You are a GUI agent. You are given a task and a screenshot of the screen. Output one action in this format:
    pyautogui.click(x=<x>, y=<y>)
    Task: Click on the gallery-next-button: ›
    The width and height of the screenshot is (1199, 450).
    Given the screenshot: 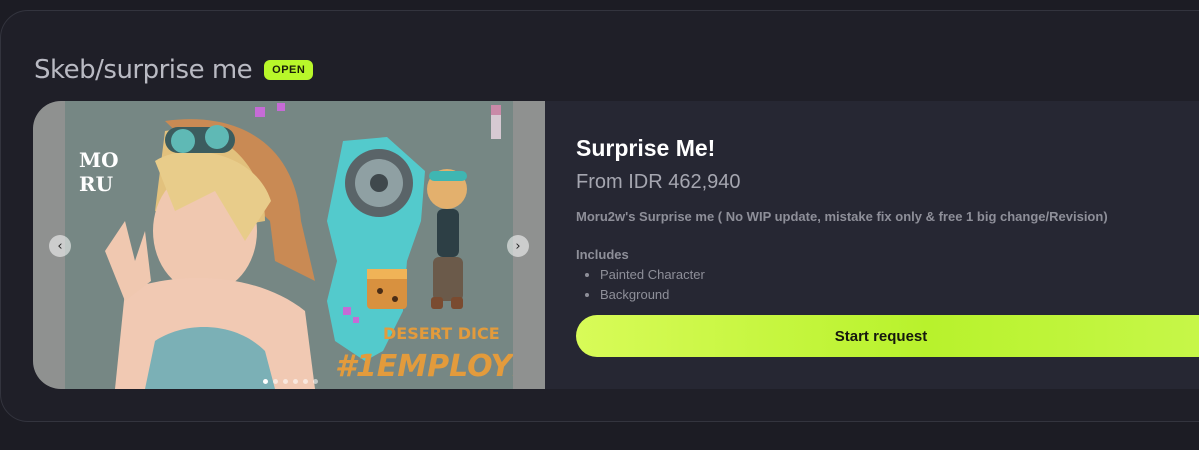 What is the action you would take?
    pyautogui.click(x=518, y=246)
    